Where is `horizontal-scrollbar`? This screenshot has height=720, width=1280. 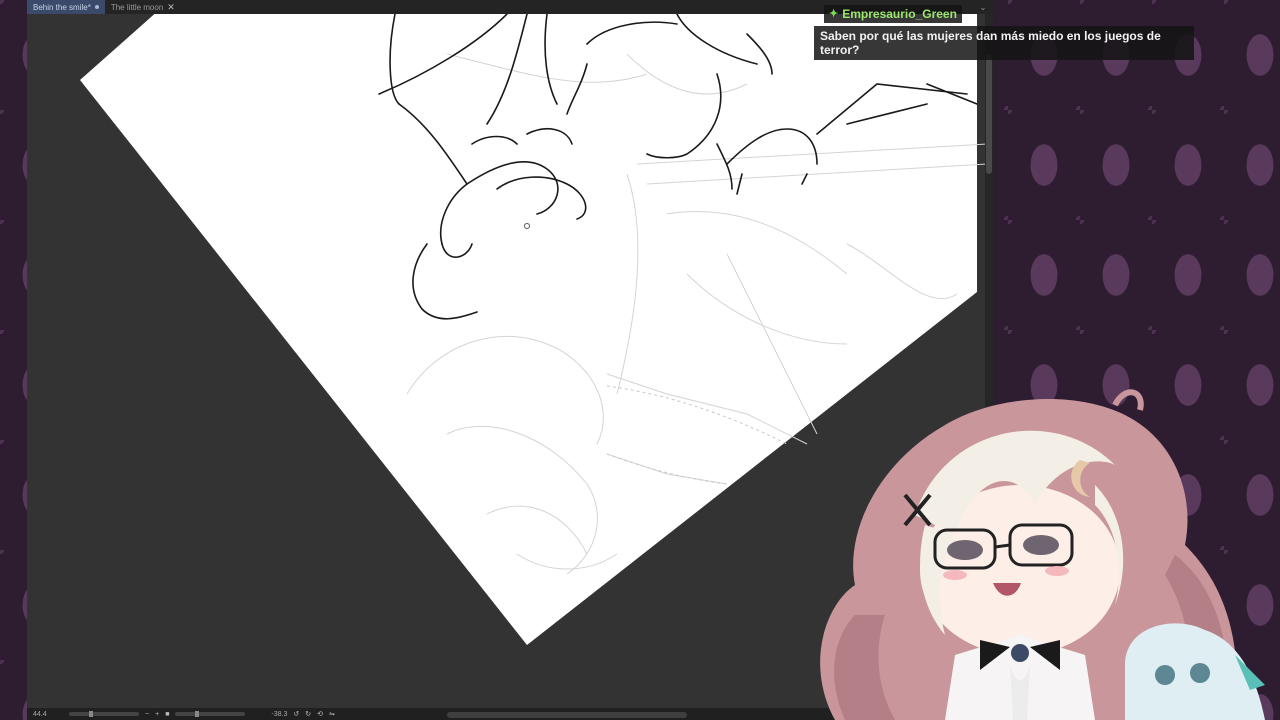 horizontal-scrollbar is located at coordinates (567, 715).